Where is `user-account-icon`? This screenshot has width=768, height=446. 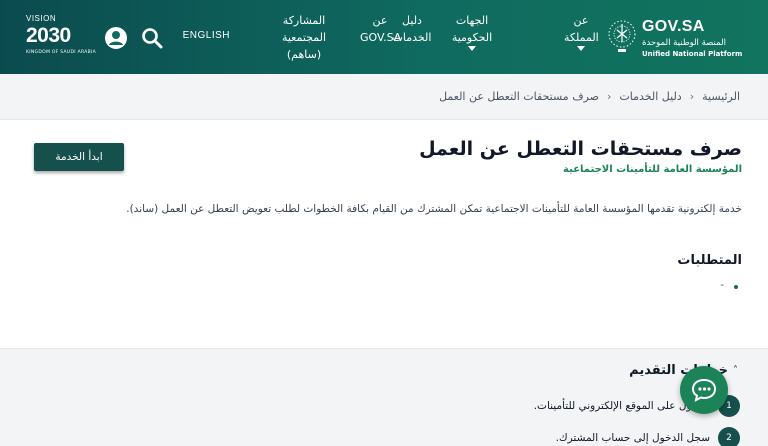 user-account-icon is located at coordinates (116, 38).